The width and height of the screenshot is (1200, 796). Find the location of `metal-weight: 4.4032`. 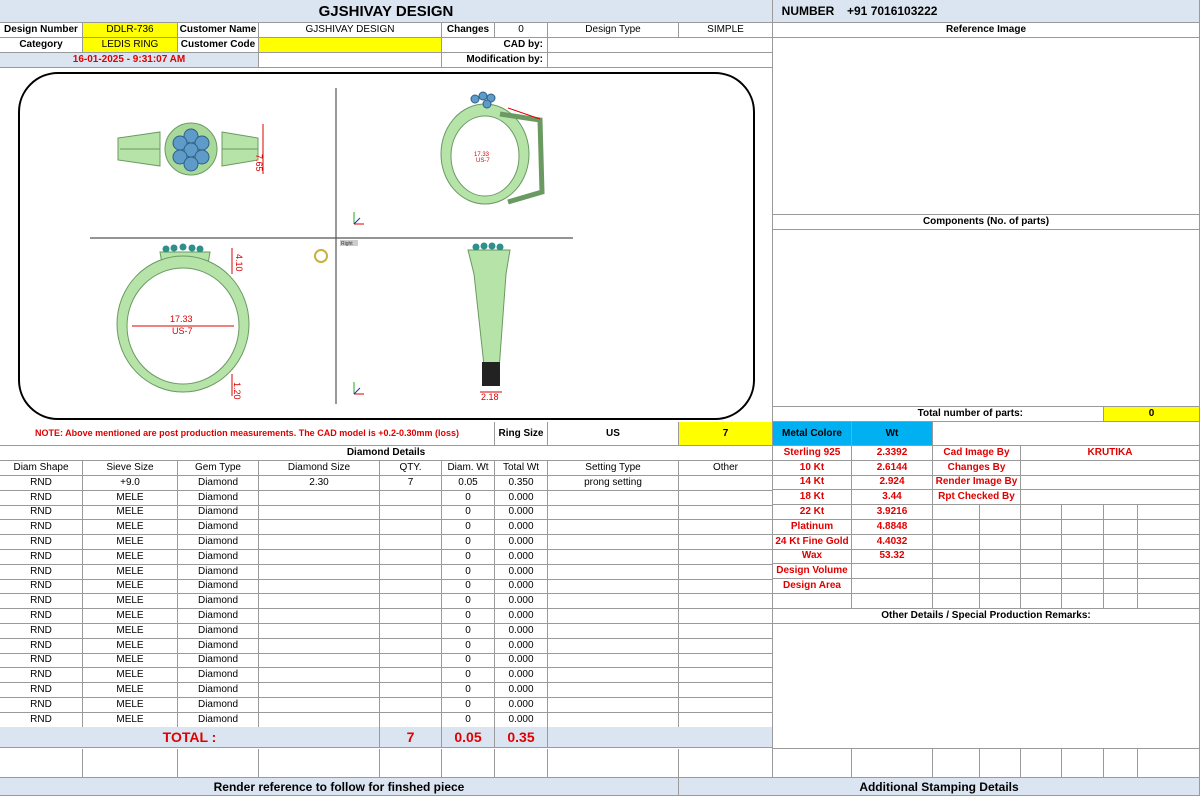

metal-weight: 4.4032 is located at coordinates (892, 542).